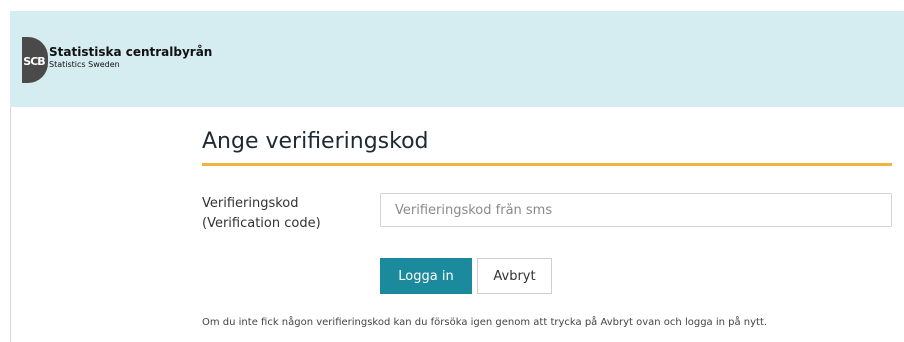 This screenshot has height=342, width=904. I want to click on top-strip, so click(452, 5).